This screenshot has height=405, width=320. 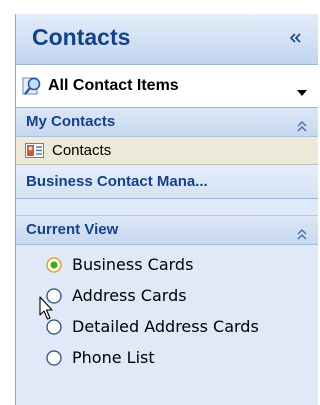 I want to click on section-divider, so click(x=167, y=207).